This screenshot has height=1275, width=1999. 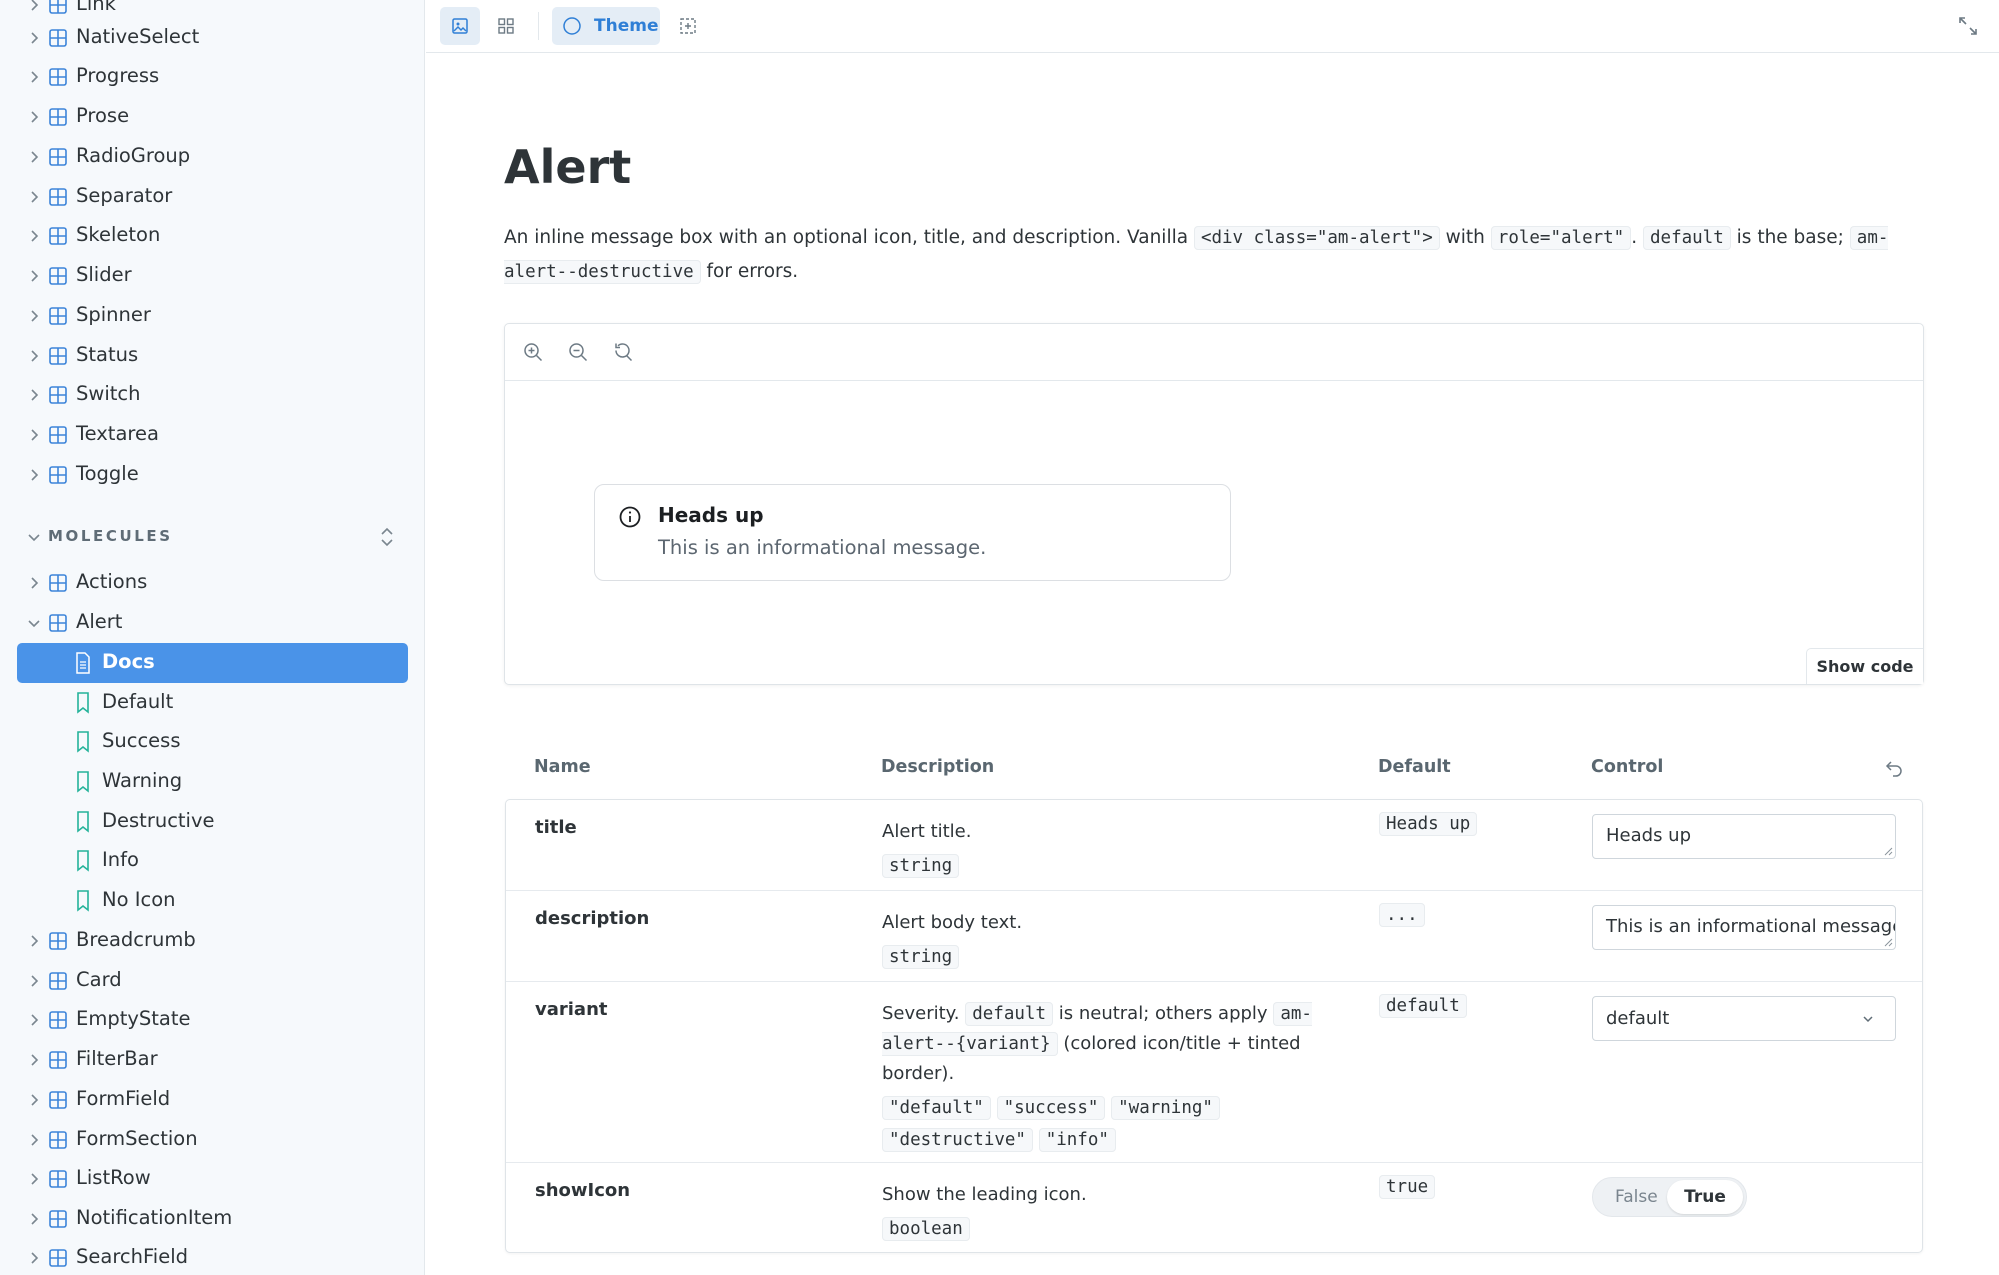 What do you see at coordinates (387, 537) in the screenshot?
I see `expand-collapse-icon` at bounding box center [387, 537].